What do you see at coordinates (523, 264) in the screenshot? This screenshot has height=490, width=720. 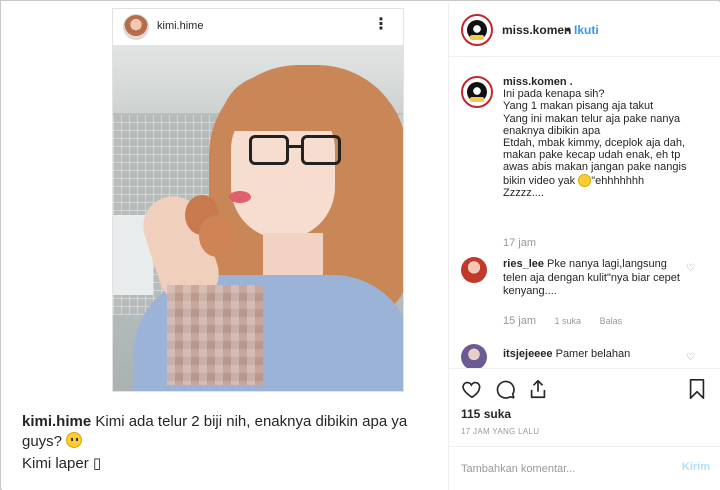 I see `reply-username: ries_lee` at bounding box center [523, 264].